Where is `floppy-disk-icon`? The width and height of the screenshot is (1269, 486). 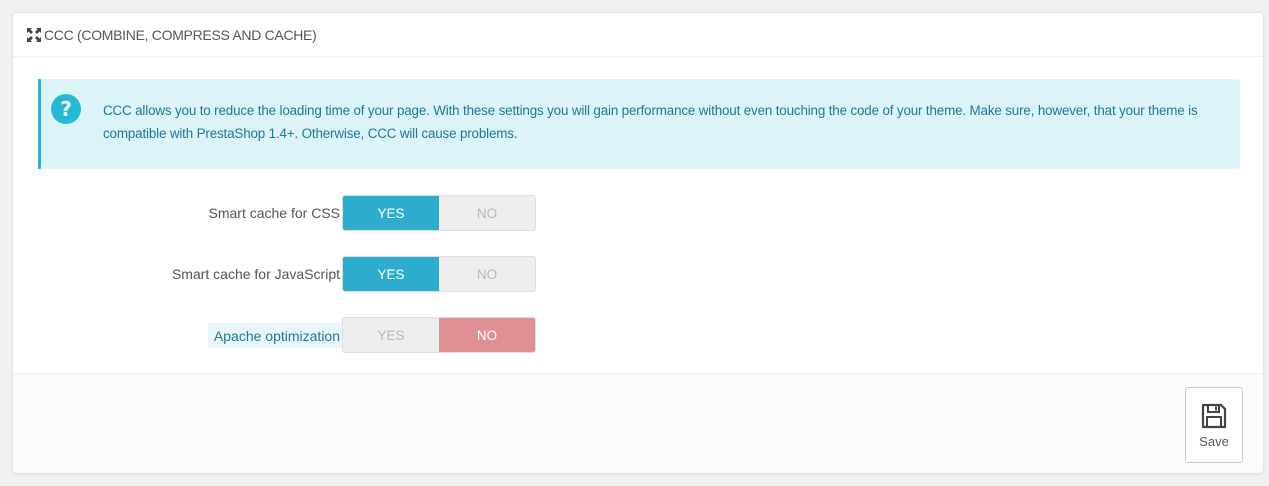 floppy-disk-icon is located at coordinates (1214, 416).